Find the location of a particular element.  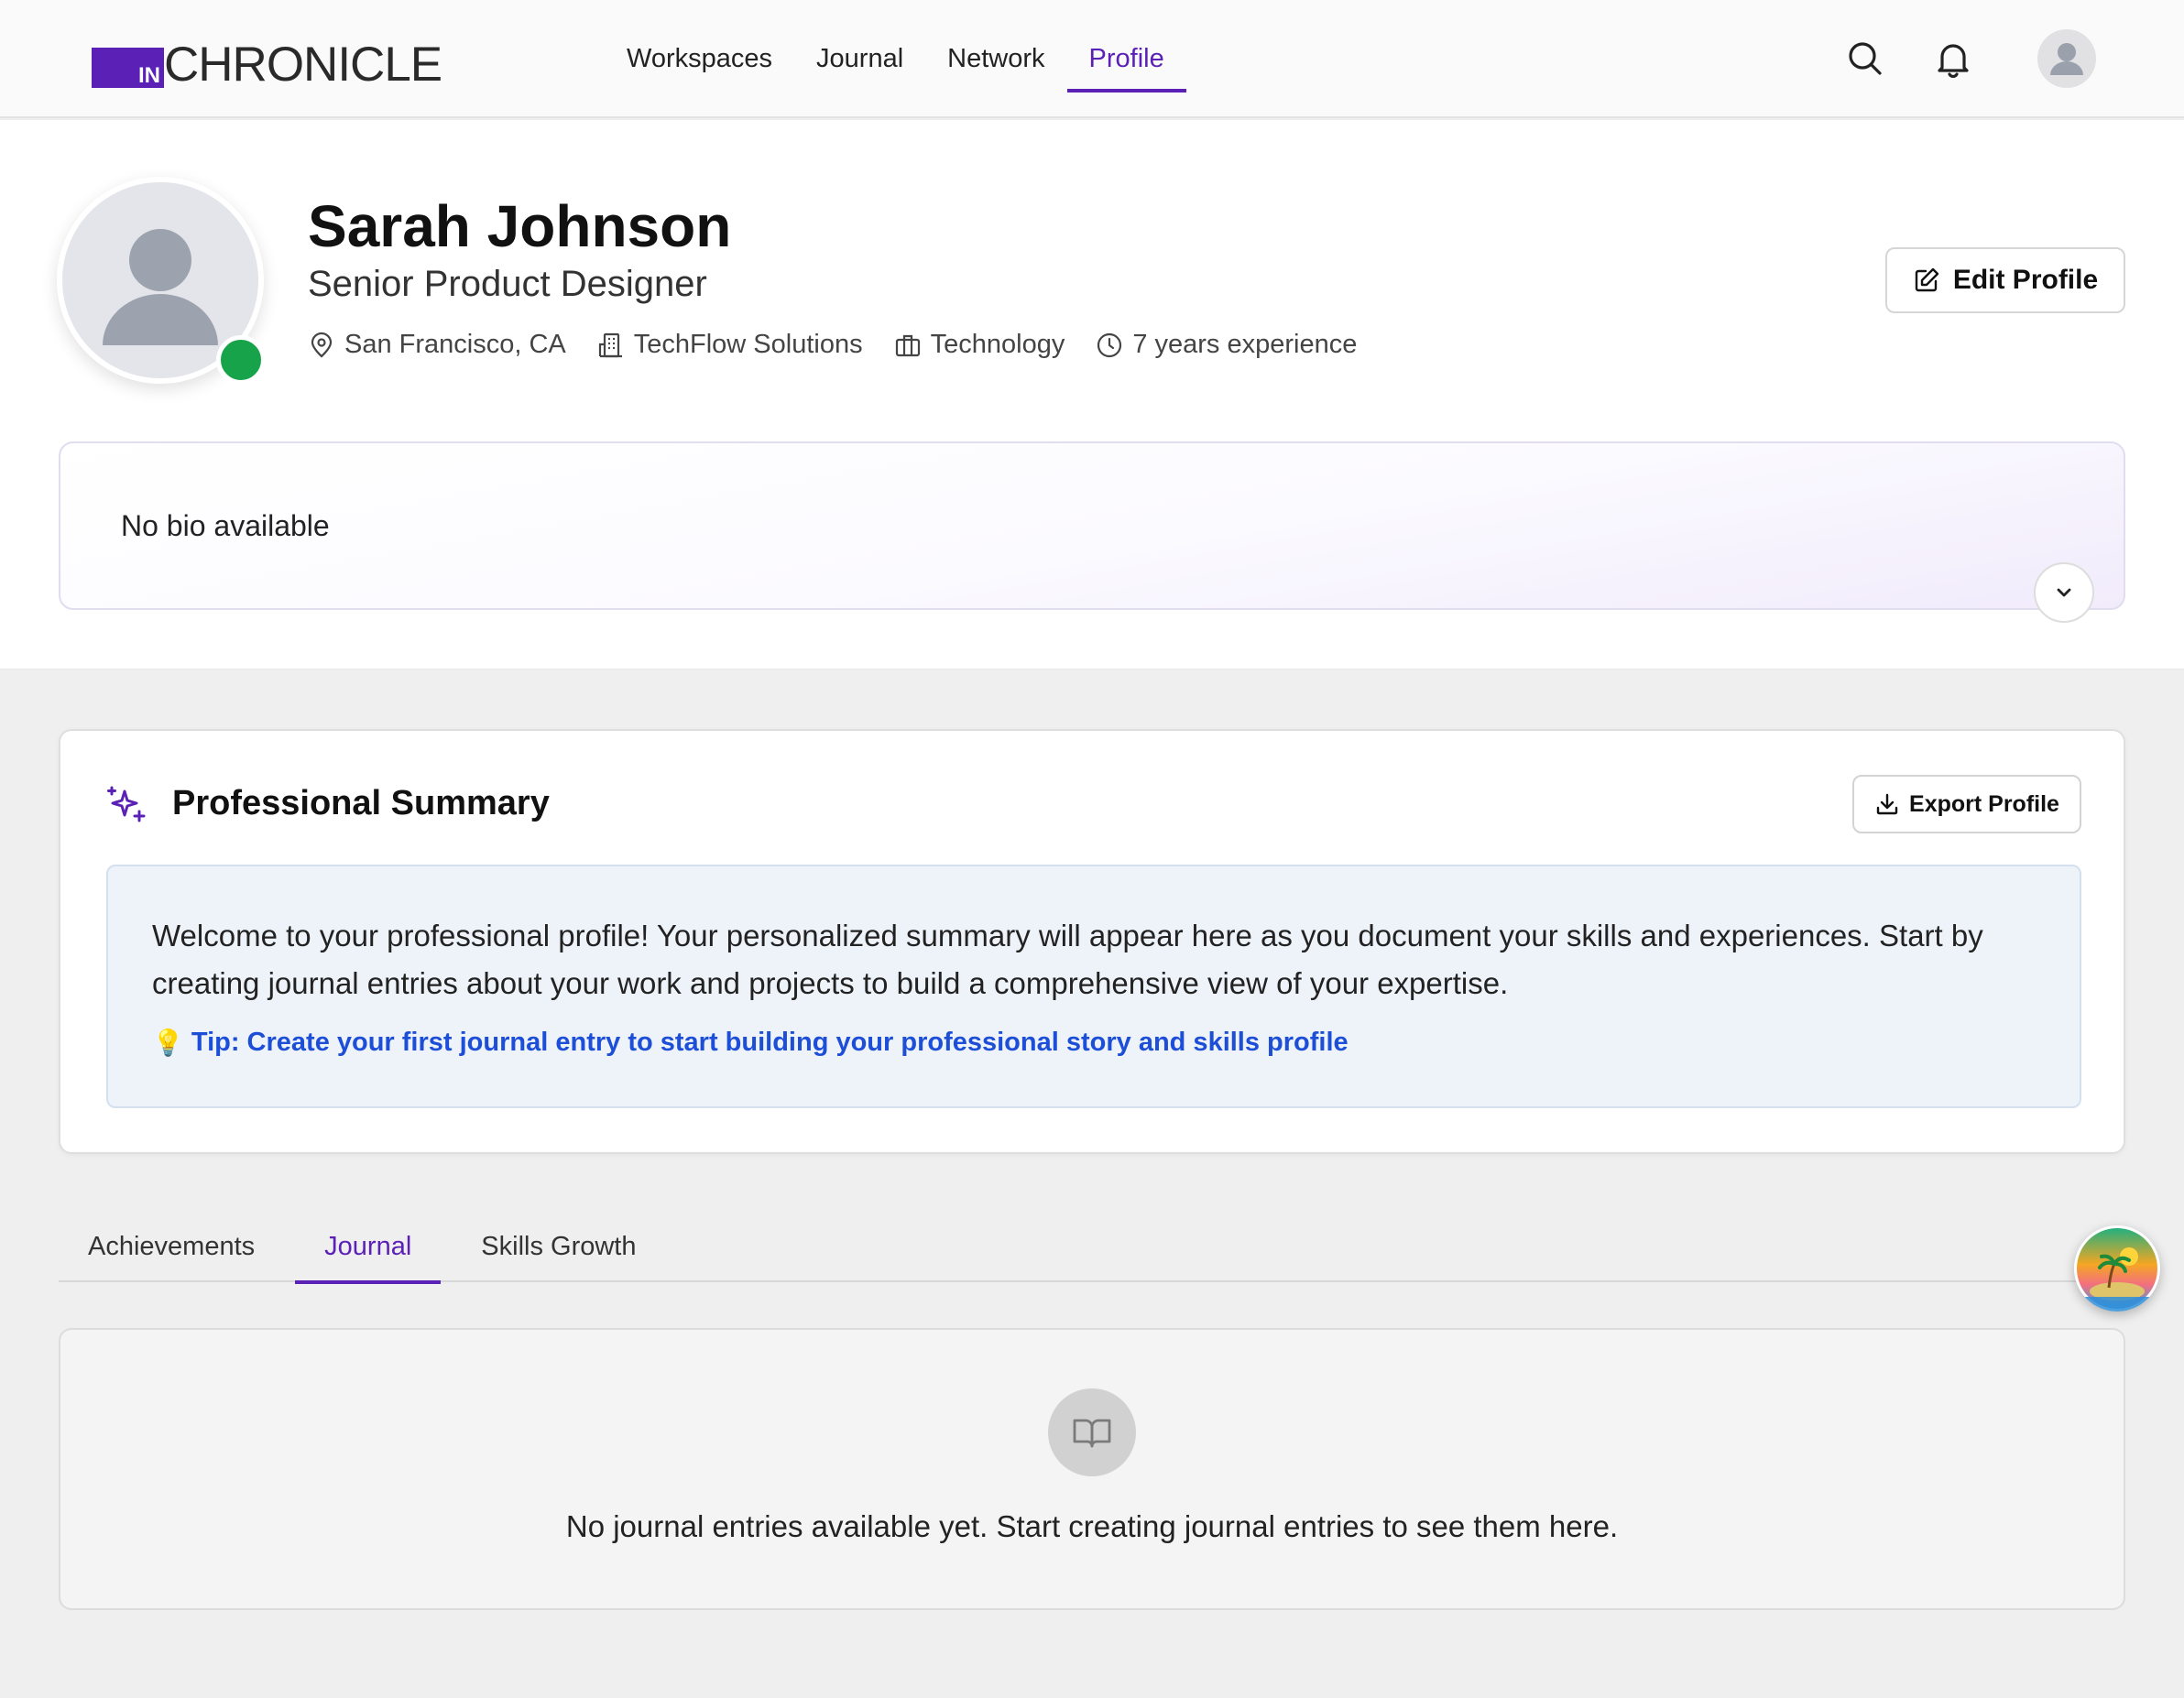

nav-journal: Journal is located at coordinates (859, 59).